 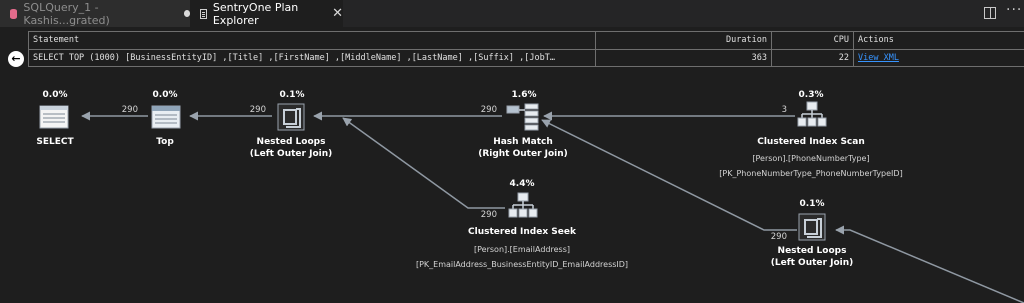 What do you see at coordinates (423, 163) in the screenshot?
I see `edge-seek-to-nl1` at bounding box center [423, 163].